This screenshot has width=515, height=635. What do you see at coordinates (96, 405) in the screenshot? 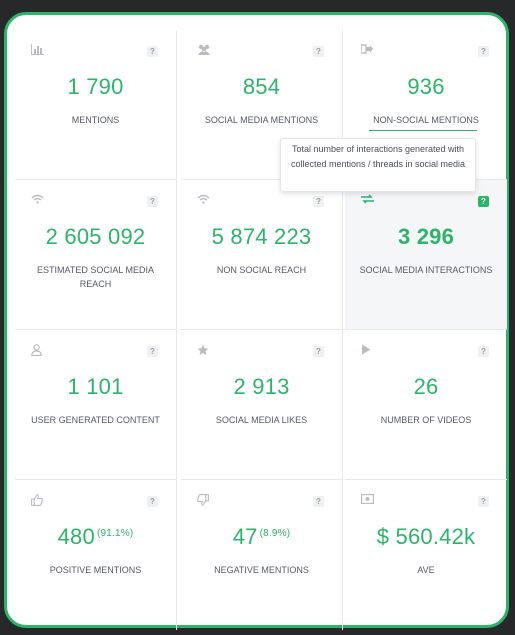
I see `metric-card-user-generated-content: ? 1 101 USER GENERATED CONTENT` at bounding box center [96, 405].